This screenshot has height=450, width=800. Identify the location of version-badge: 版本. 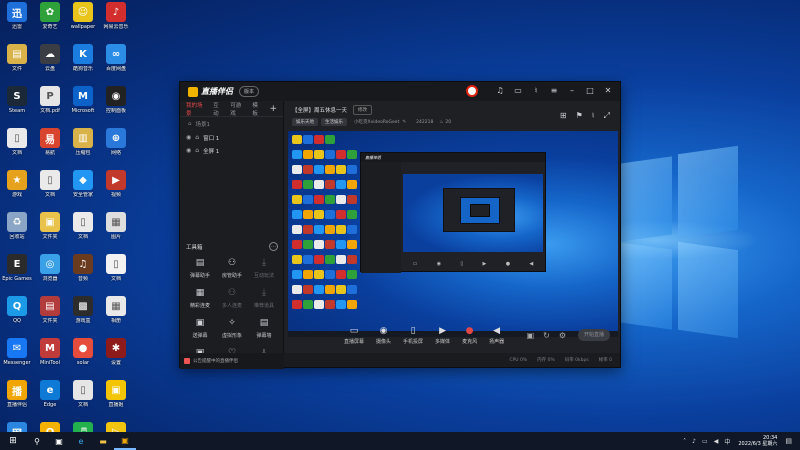
(249, 91).